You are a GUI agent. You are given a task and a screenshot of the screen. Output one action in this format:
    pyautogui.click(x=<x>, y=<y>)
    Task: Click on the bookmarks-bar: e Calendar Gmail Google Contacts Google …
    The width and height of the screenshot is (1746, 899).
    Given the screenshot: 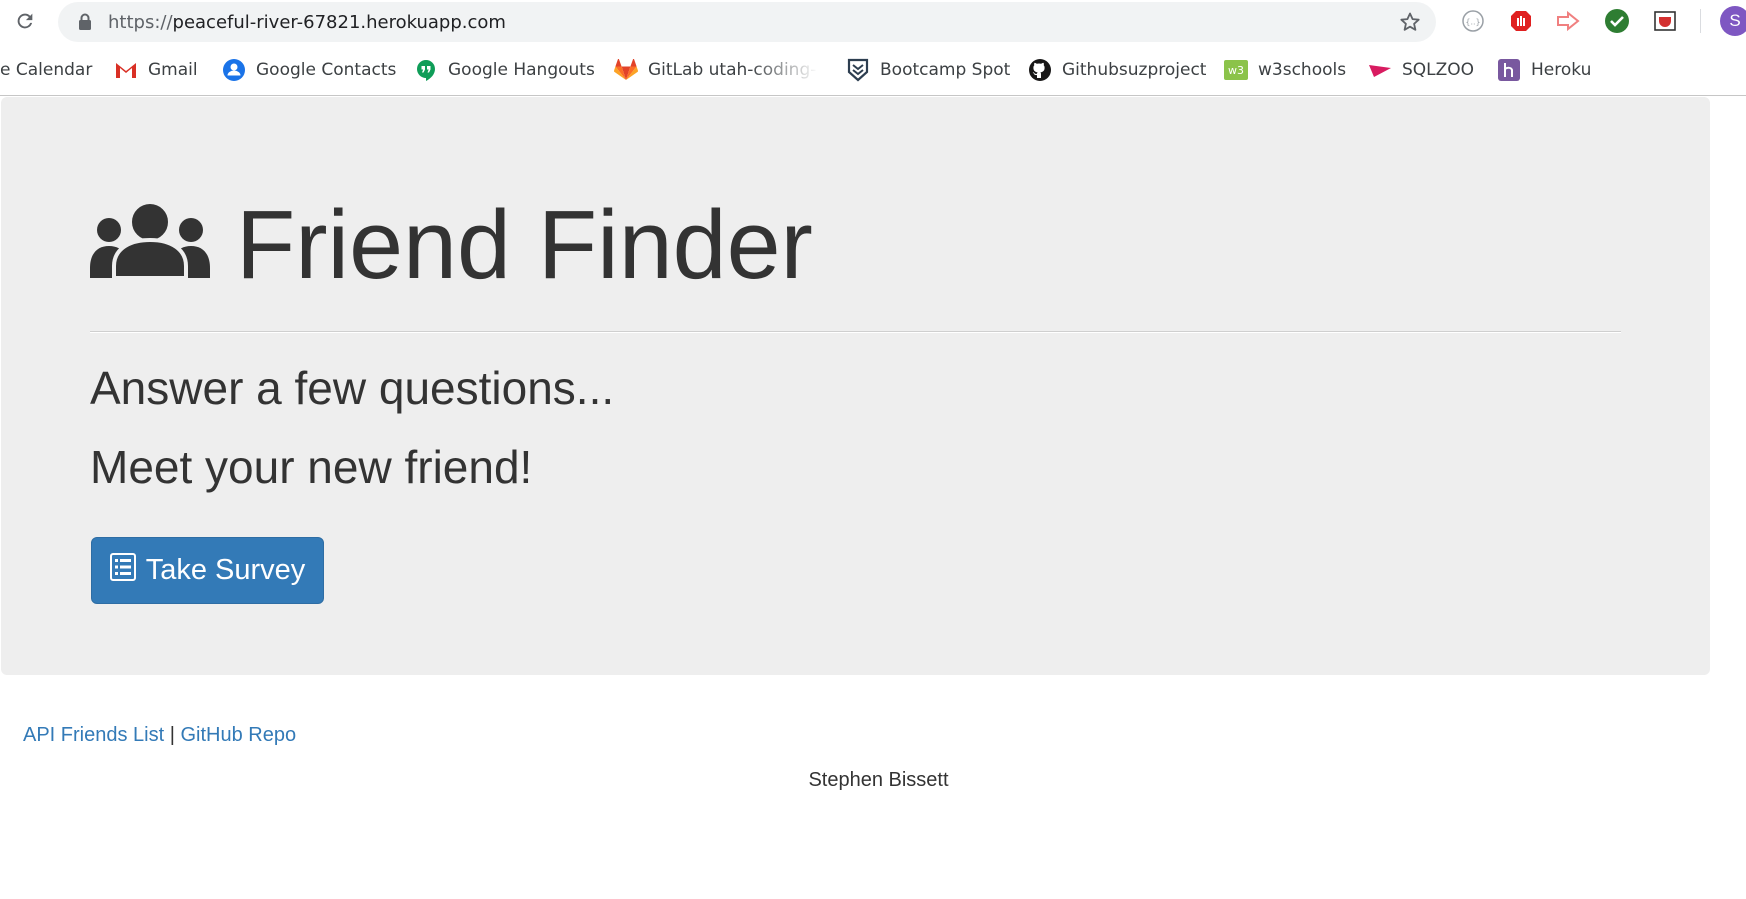 What is the action you would take?
    pyautogui.click(x=873, y=70)
    